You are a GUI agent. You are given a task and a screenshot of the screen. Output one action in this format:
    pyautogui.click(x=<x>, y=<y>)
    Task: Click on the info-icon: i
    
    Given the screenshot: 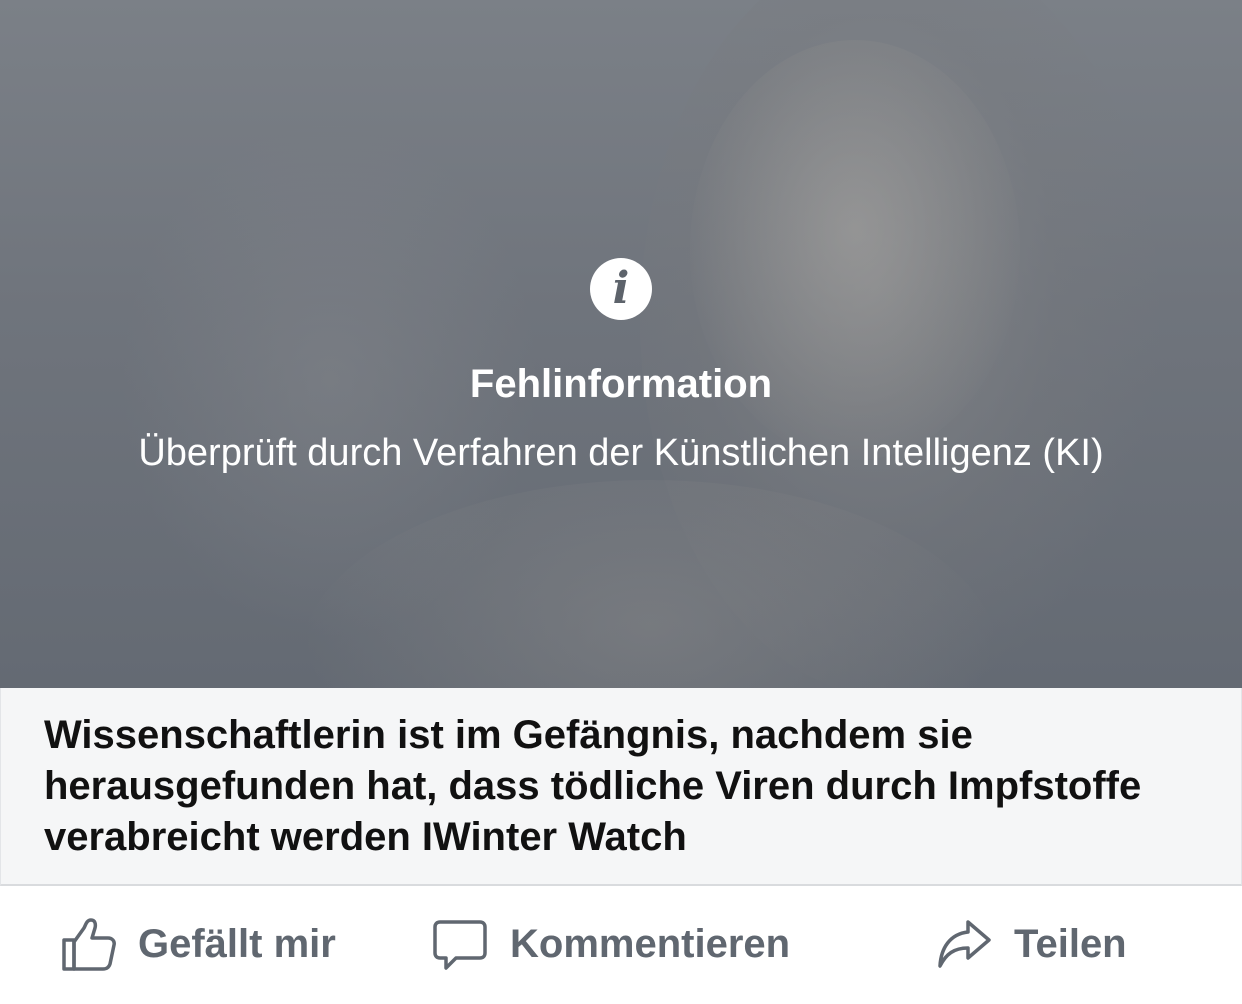 What is the action you would take?
    pyautogui.click(x=621, y=289)
    